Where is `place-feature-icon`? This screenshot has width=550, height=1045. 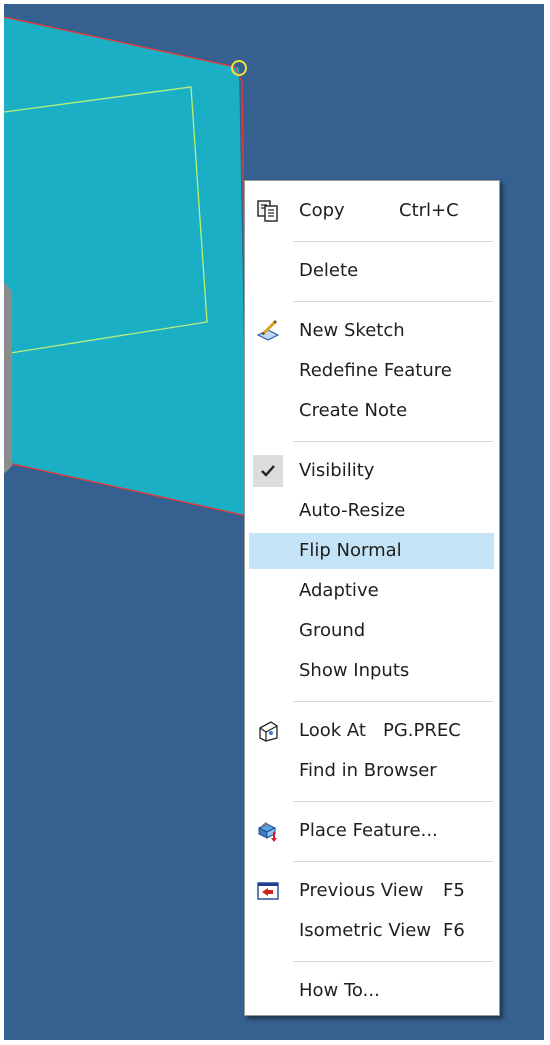 place-feature-icon is located at coordinates (267, 832).